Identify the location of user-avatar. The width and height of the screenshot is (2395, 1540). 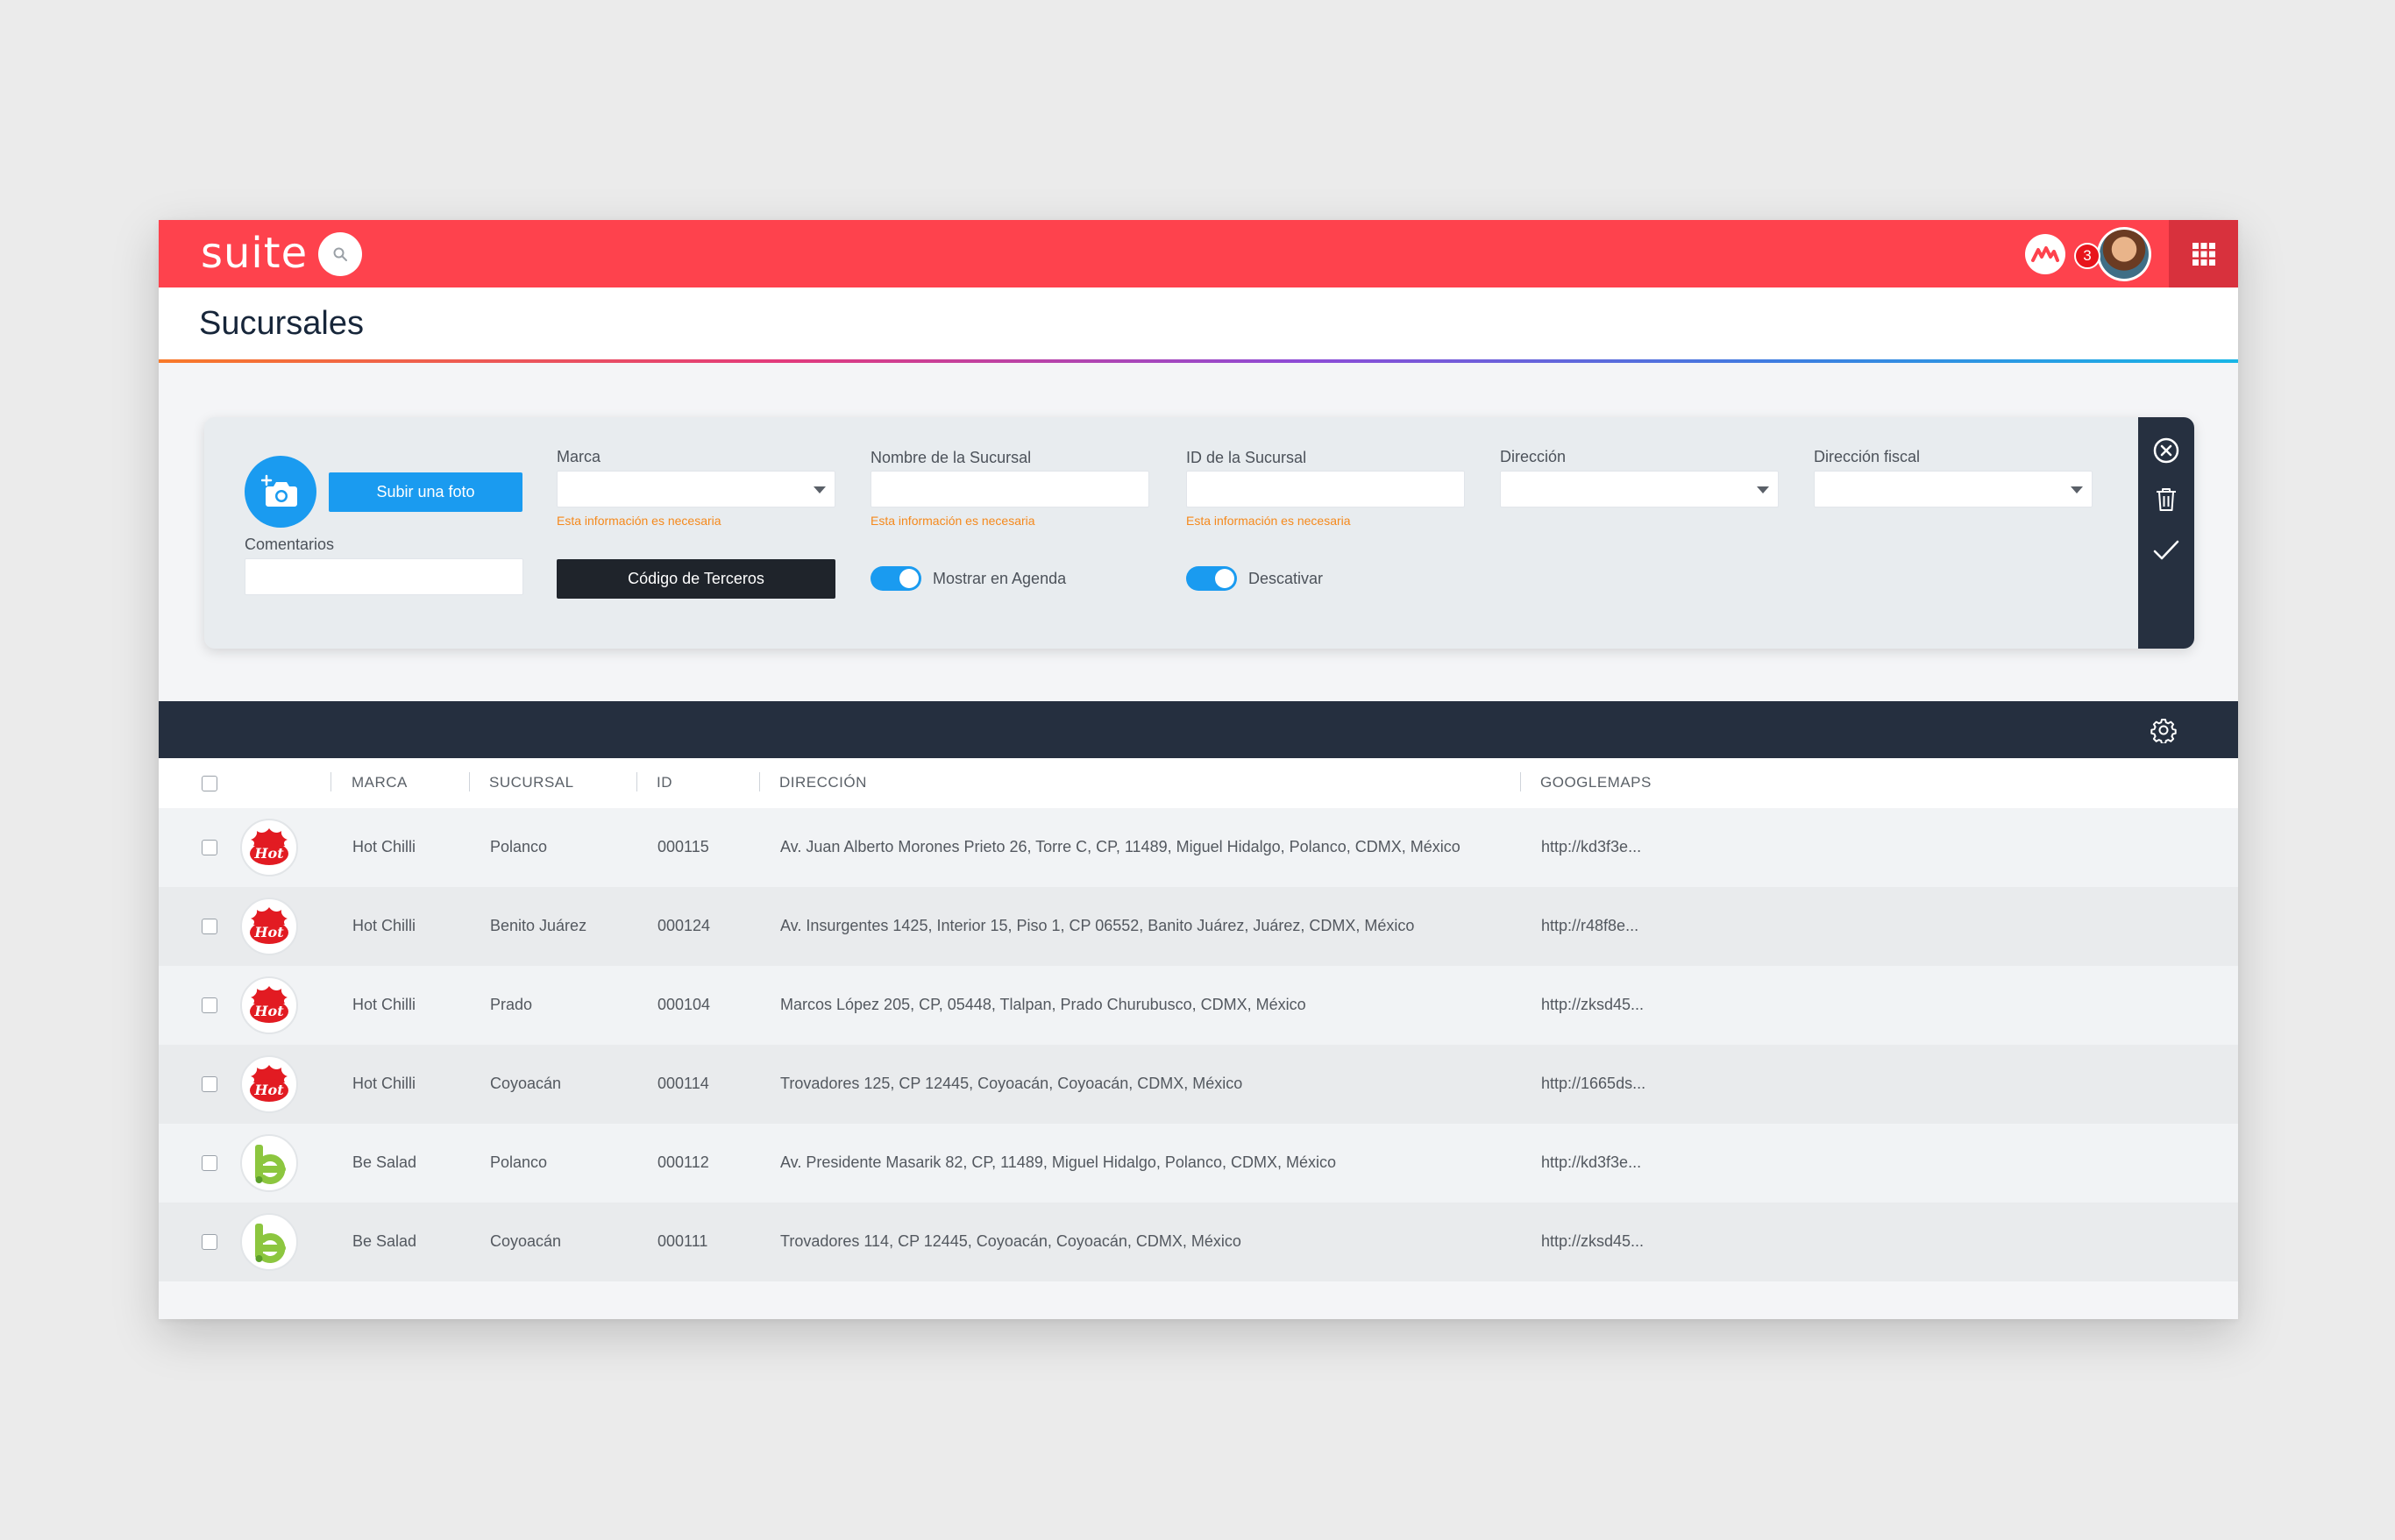
(2124, 254).